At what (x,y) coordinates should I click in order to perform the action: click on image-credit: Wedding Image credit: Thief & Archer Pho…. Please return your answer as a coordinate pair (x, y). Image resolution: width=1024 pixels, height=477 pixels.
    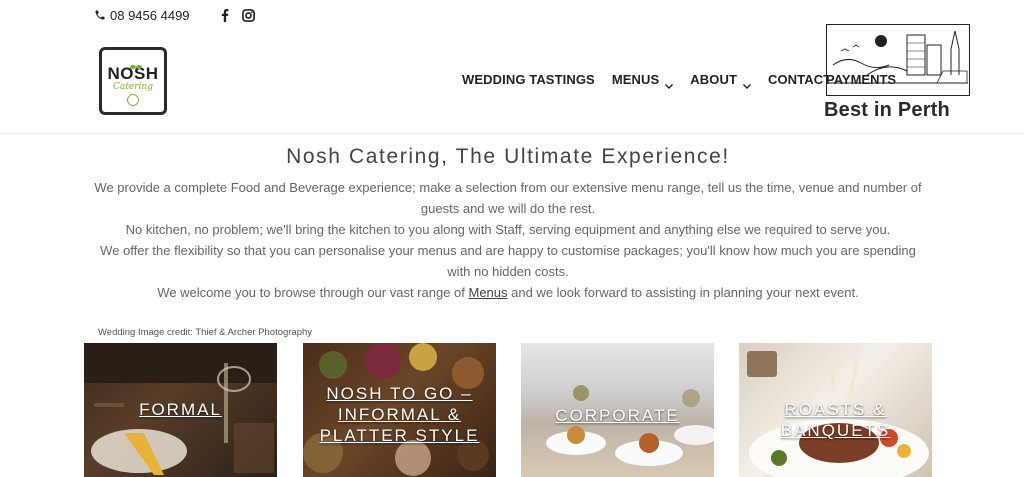
    Looking at the image, I should click on (205, 332).